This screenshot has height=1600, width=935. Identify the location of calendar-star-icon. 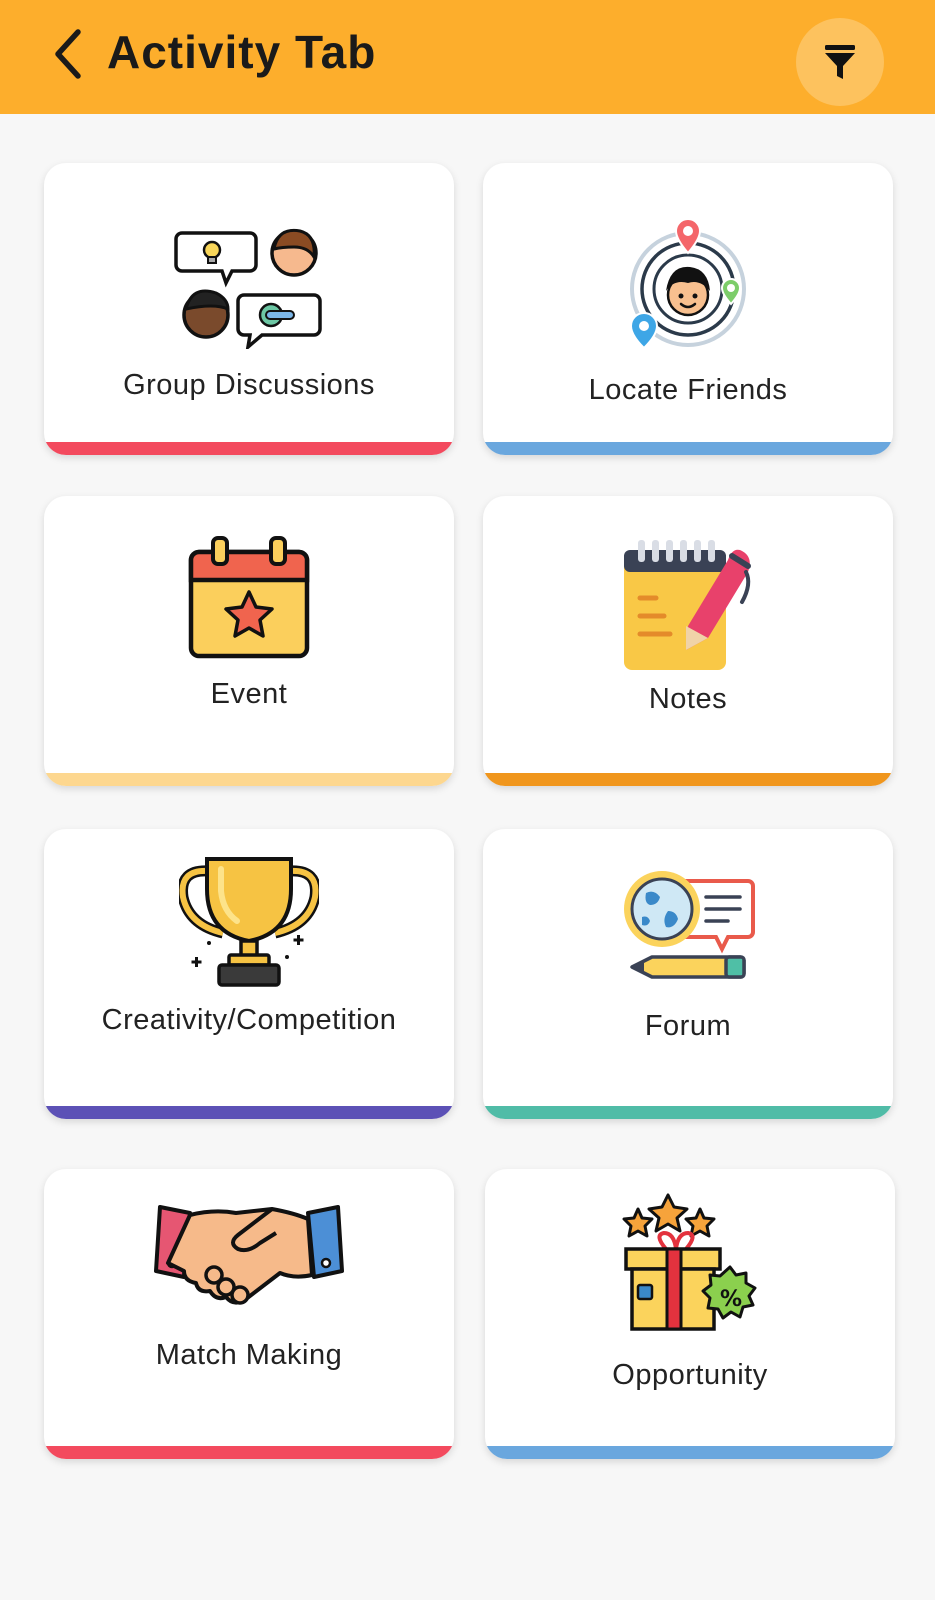
(249, 597).